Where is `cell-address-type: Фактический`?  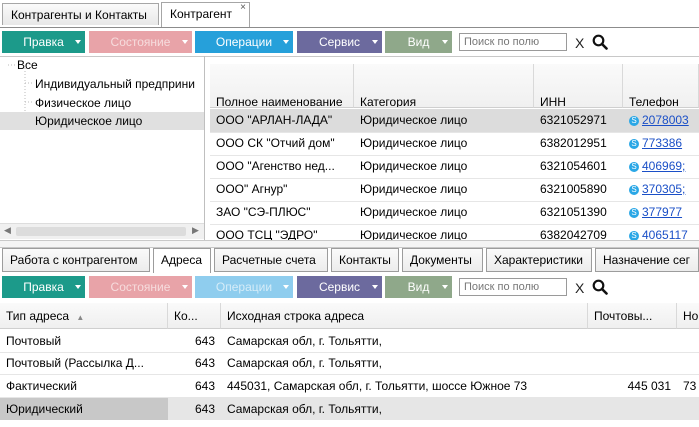 cell-address-type: Фактический is located at coordinates (84, 386).